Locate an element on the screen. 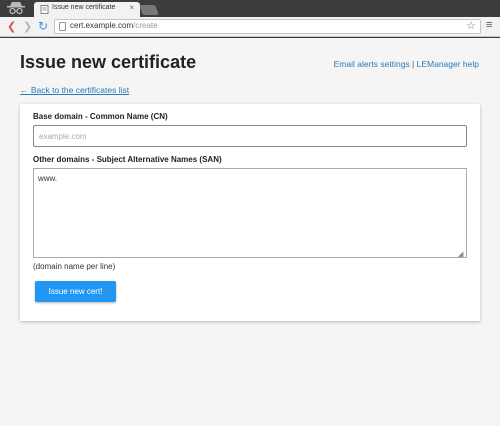 The height and width of the screenshot is (426, 500). lemanager-help-link: LEManager help is located at coordinates (448, 64).